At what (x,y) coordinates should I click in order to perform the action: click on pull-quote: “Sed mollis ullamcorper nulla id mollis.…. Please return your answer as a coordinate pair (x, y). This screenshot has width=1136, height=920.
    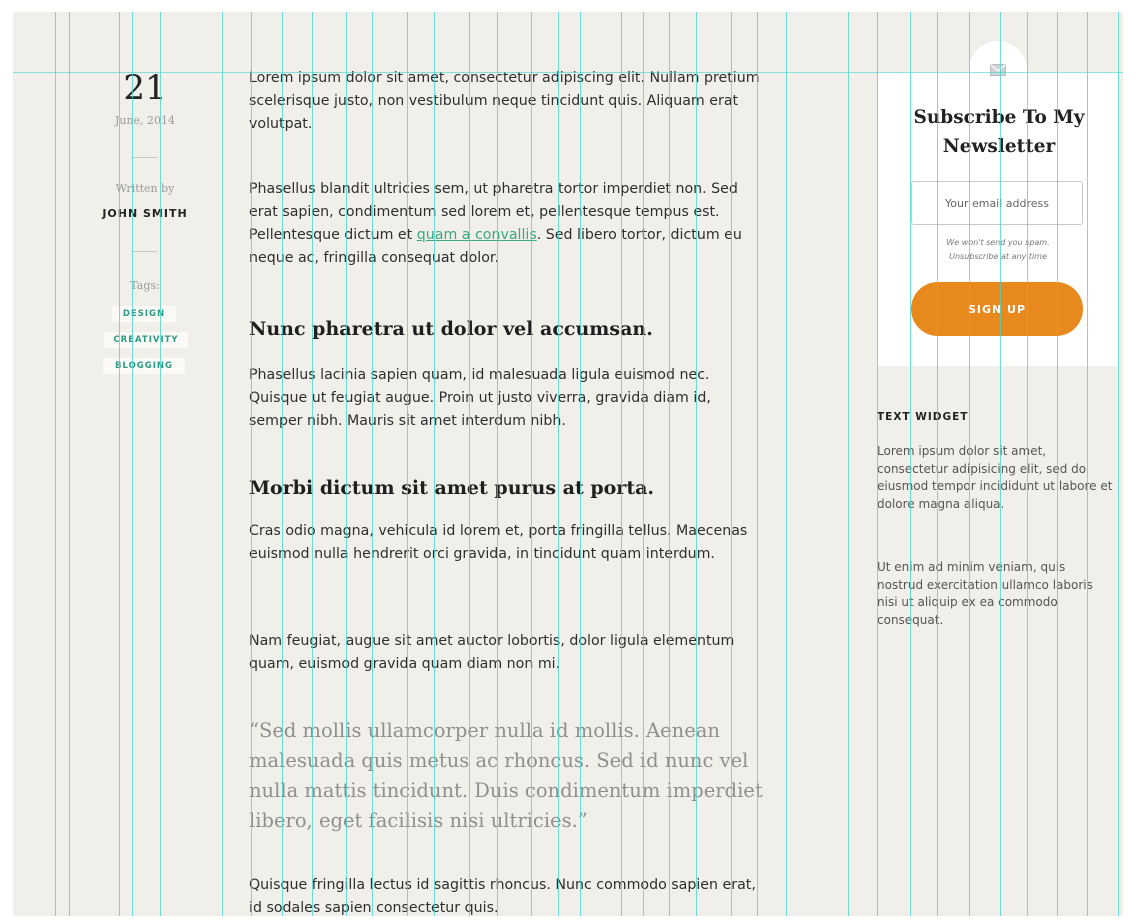
    Looking at the image, I should click on (506, 775).